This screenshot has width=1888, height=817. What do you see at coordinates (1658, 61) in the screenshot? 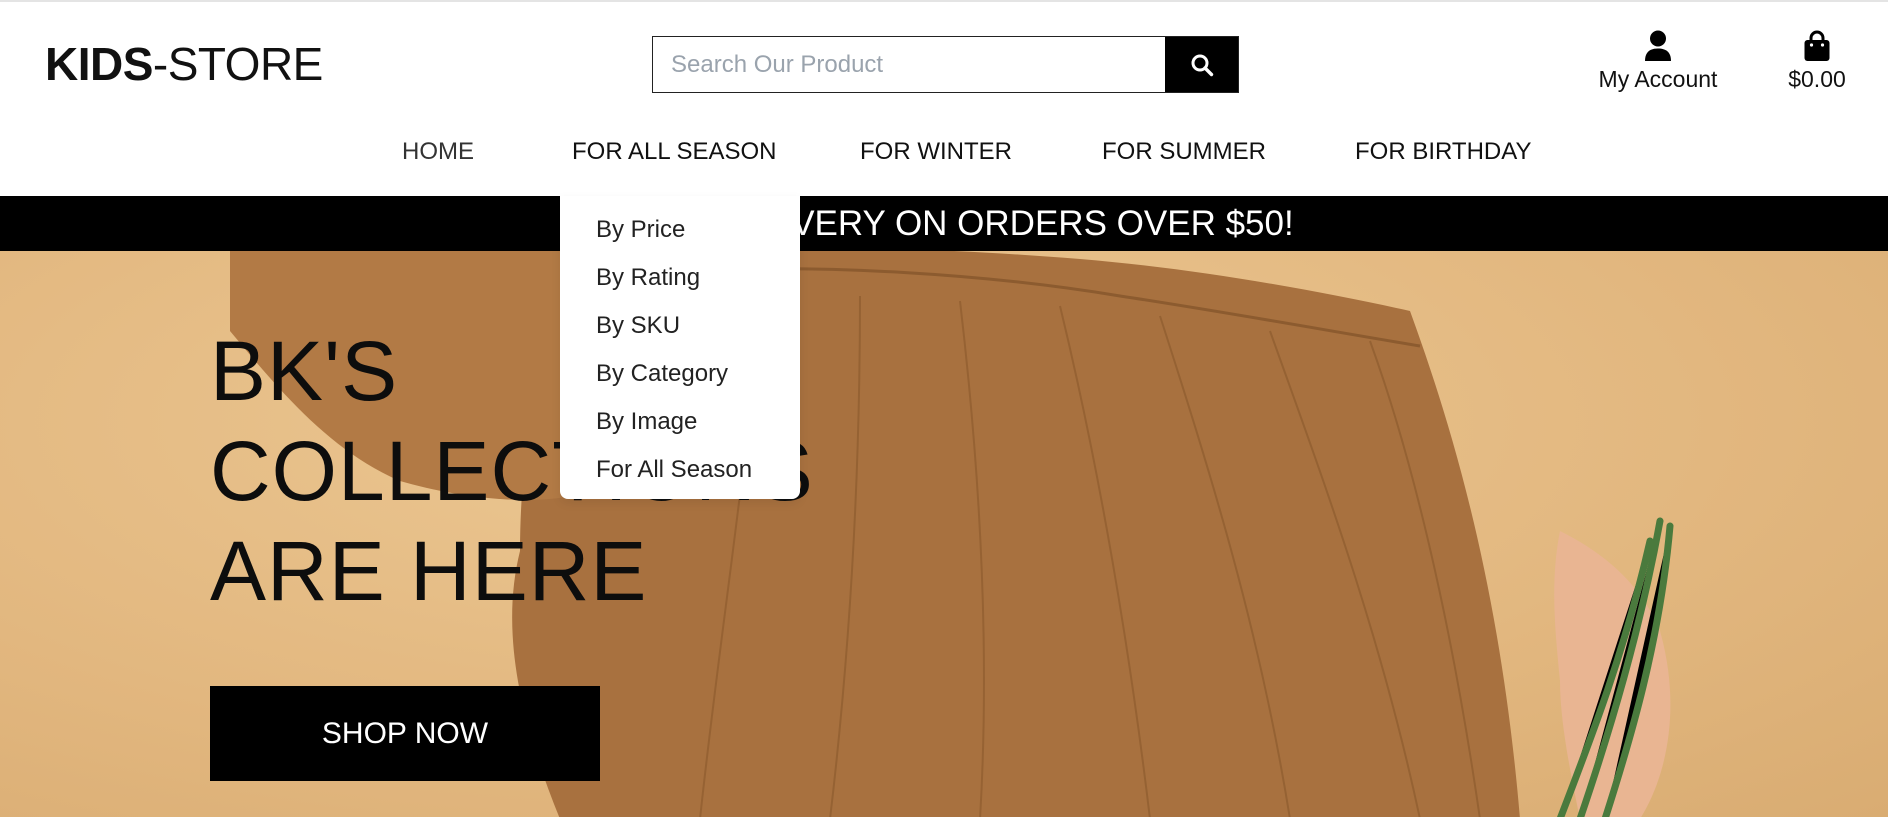
I see `my-account-link: My Account` at bounding box center [1658, 61].